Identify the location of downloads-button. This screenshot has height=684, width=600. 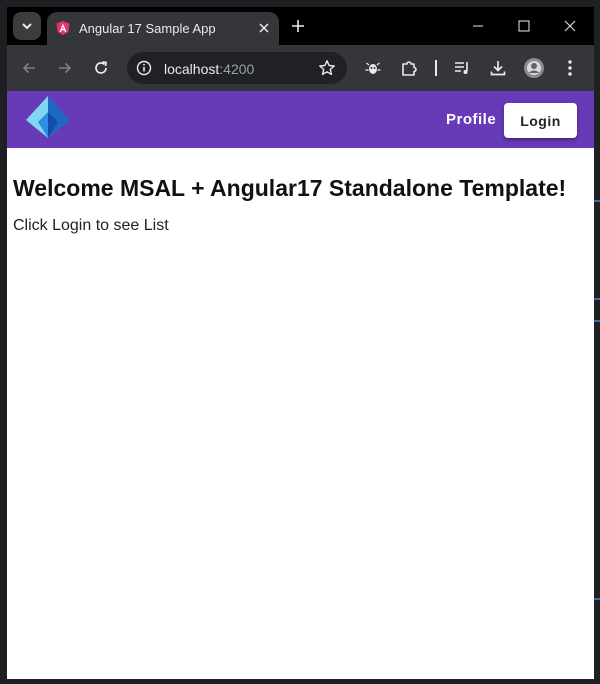
(498, 68).